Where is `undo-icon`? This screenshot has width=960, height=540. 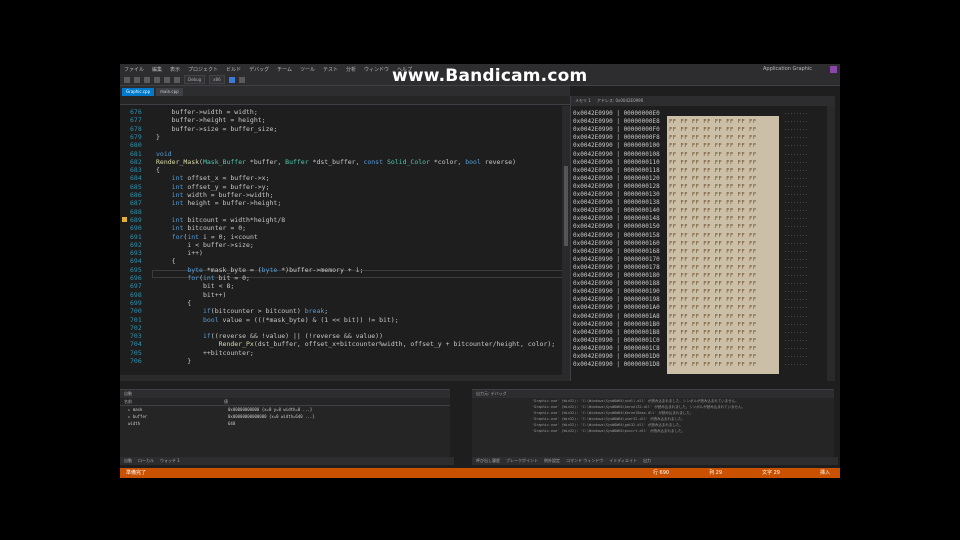
undo-icon is located at coordinates (177, 79).